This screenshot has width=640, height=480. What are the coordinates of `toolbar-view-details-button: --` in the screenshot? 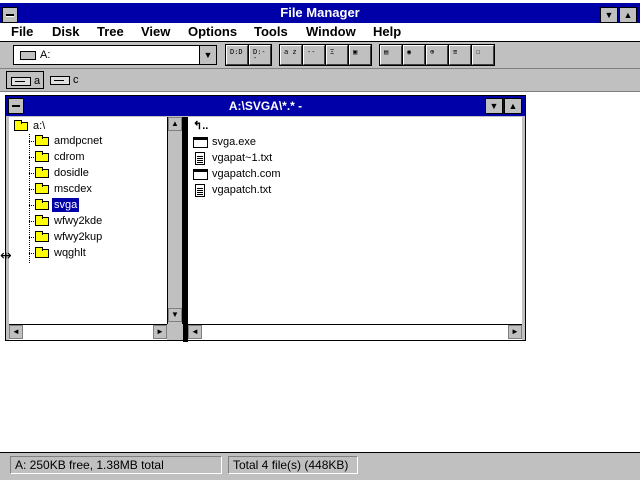 It's located at (314, 55).